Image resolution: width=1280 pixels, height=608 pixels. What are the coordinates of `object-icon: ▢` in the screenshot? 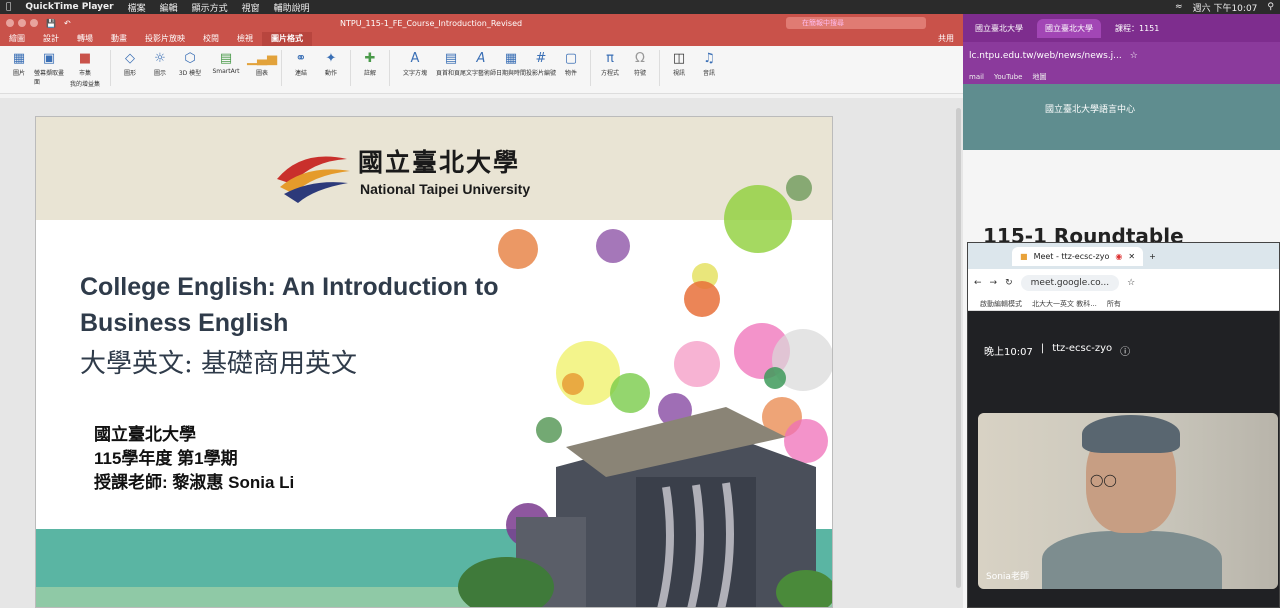 It's located at (571, 58).